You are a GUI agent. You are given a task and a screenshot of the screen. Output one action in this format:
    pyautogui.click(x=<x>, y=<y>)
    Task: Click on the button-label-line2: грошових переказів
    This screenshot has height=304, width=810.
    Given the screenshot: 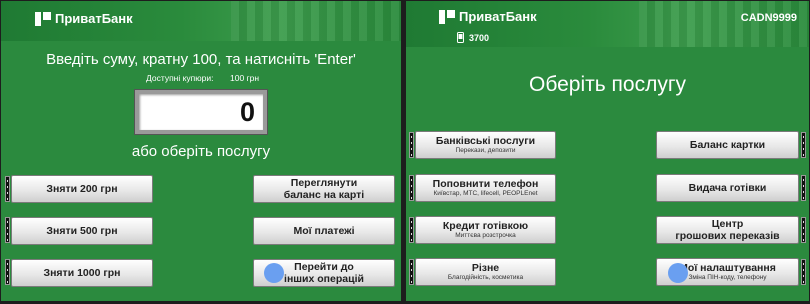 What is the action you would take?
    pyautogui.click(x=727, y=236)
    